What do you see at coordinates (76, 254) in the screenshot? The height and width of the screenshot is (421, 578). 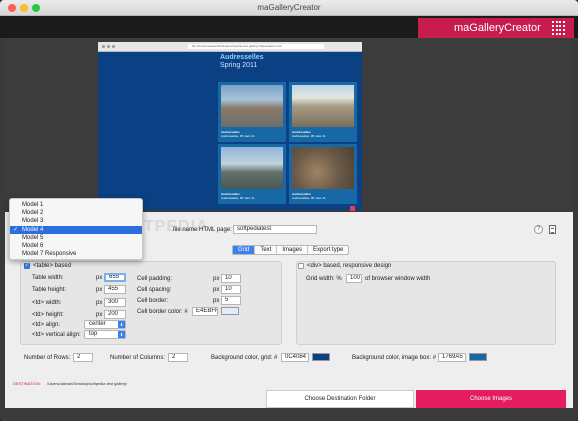 I see `model-menu-item: Model 7 Responsive` at bounding box center [76, 254].